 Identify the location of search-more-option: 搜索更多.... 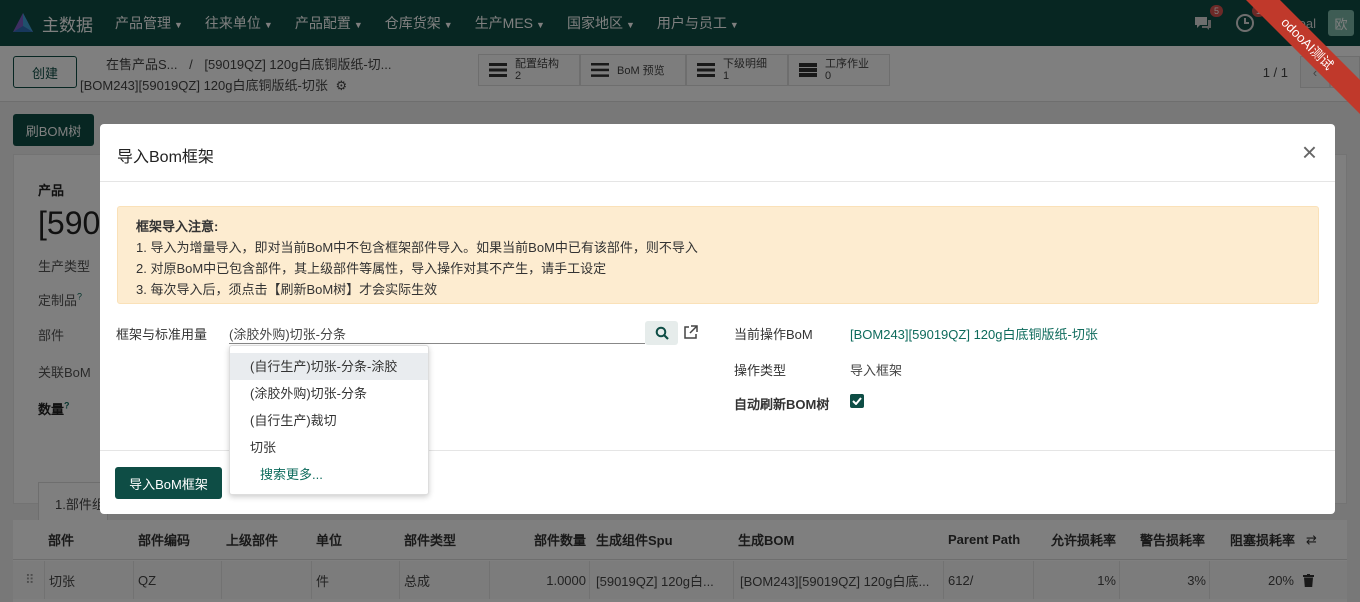
(329, 474).